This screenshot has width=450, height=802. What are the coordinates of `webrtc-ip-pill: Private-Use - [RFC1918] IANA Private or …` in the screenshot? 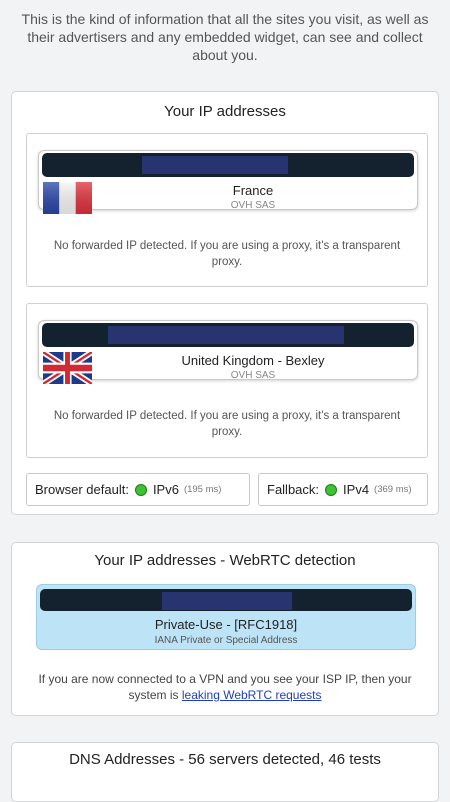 It's located at (226, 617).